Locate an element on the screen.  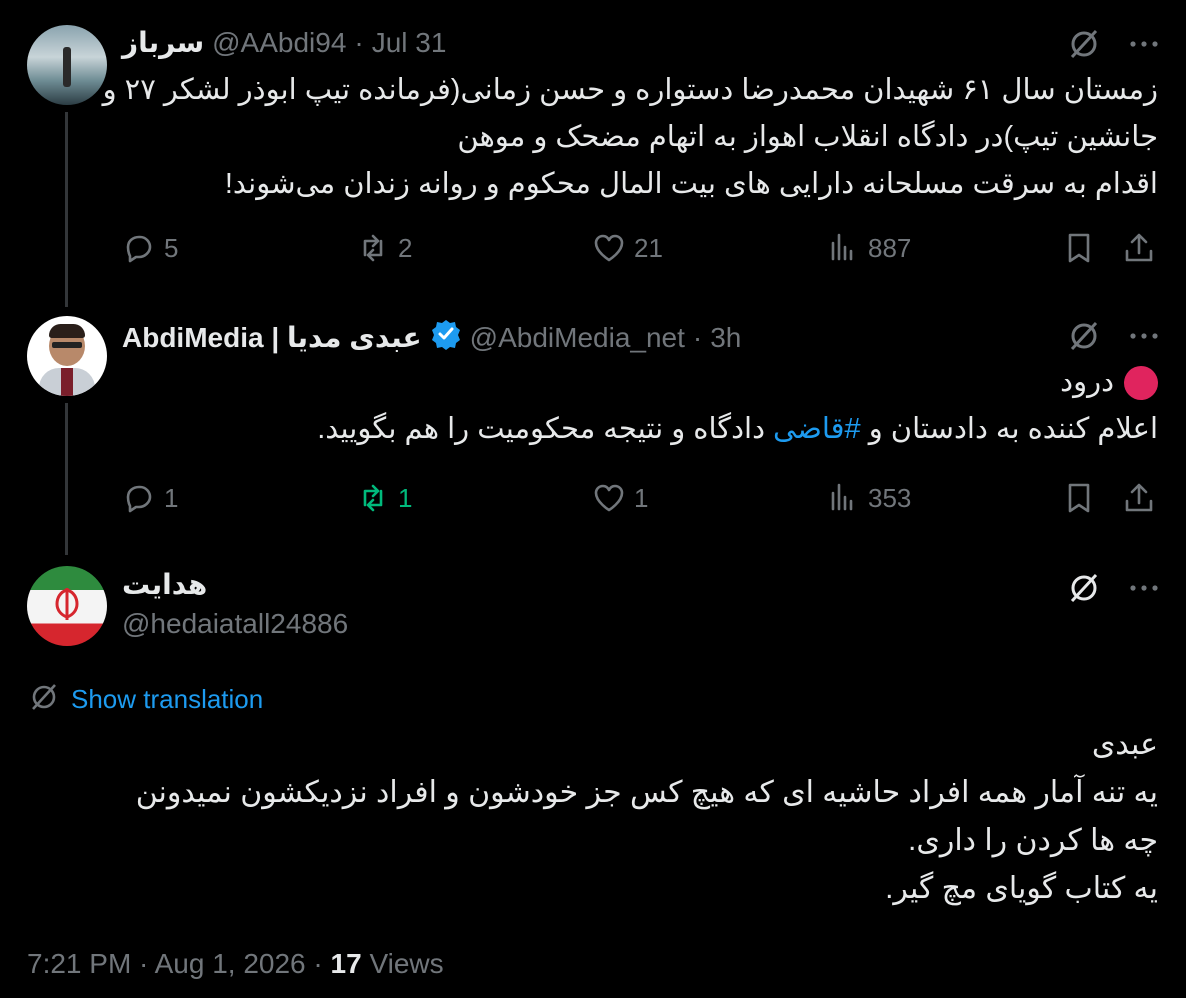
tweet-actions: 1 1 1 353 is located at coordinates (642, 501).